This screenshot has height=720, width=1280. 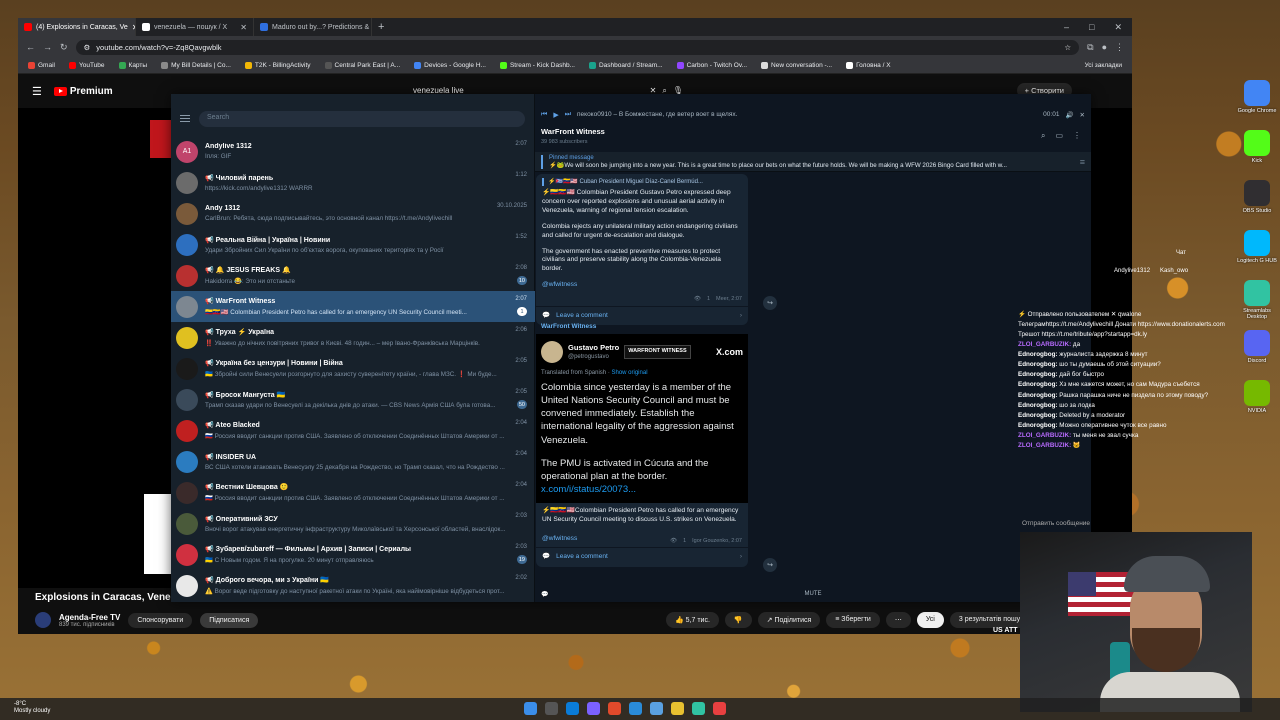 I want to click on volume-icon: 🔊, so click(x=1069, y=115).